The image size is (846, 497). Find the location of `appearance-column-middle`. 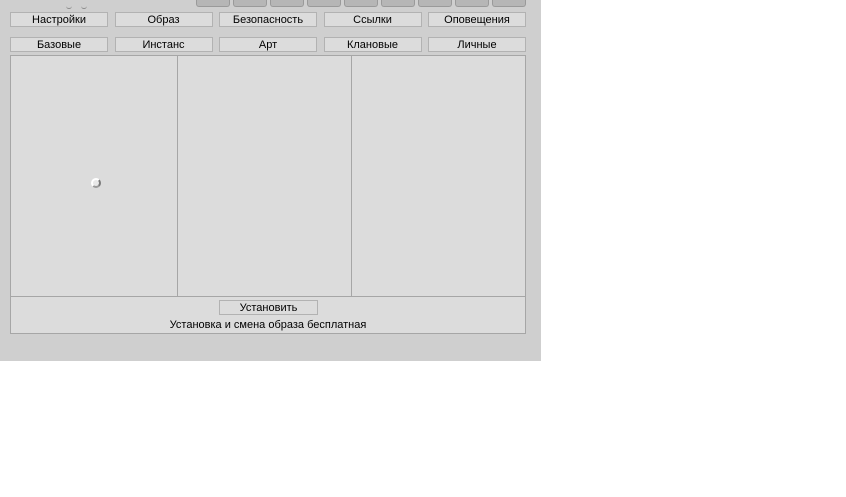

appearance-column-middle is located at coordinates (265, 176).